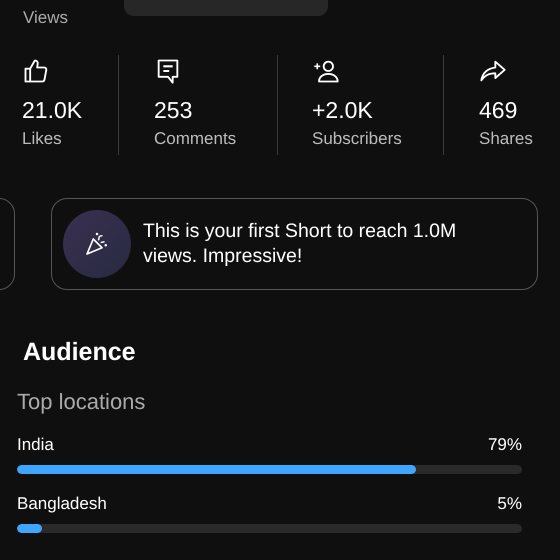  Describe the element at coordinates (62, 504) in the screenshot. I see `location-name: Bangladesh` at that location.